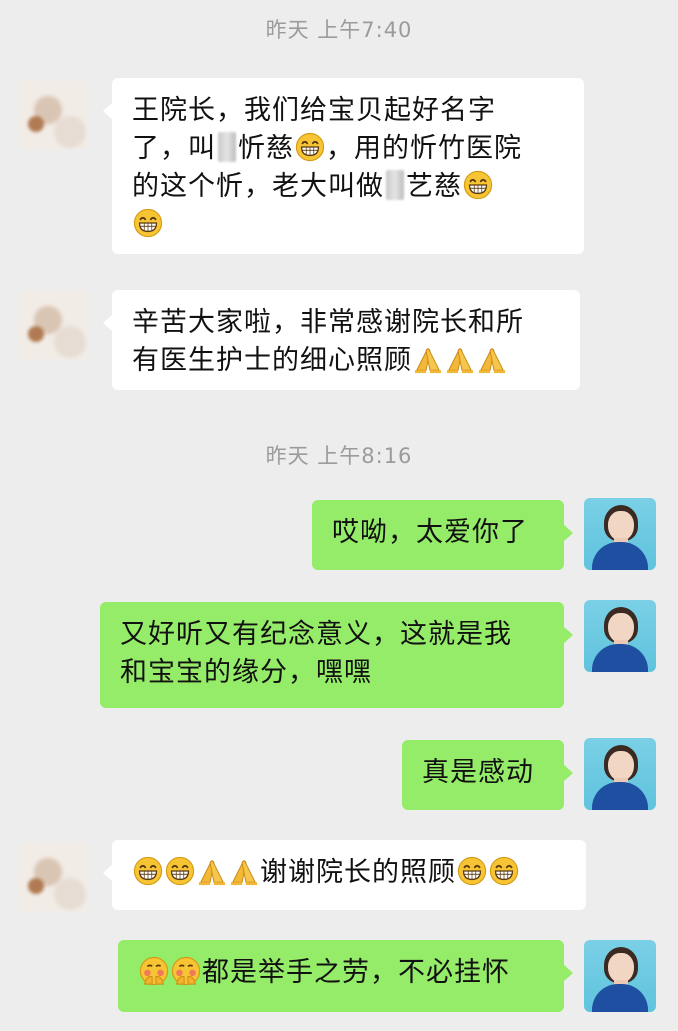 This screenshot has width=678, height=1031. I want to click on message-line: 有医生护士的细心照顾, so click(346, 361).